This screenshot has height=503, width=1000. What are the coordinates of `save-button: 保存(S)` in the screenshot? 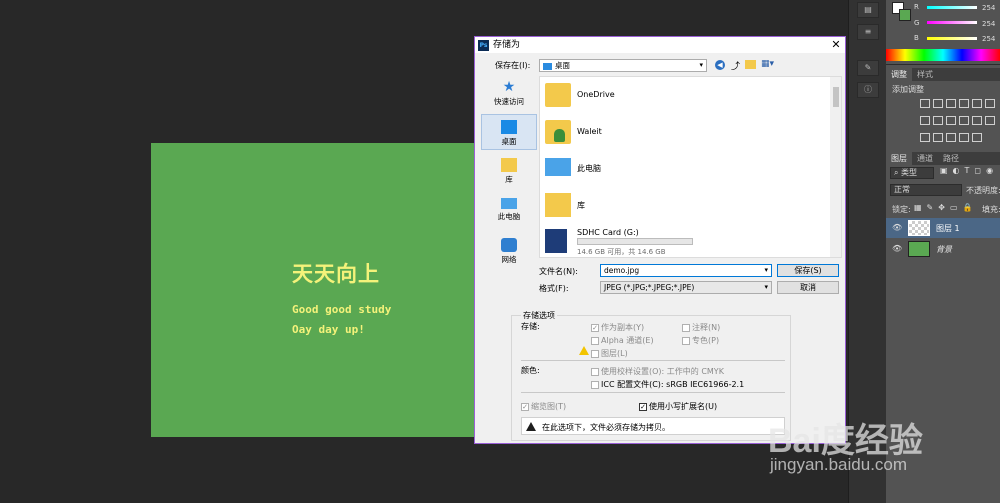 It's located at (808, 270).